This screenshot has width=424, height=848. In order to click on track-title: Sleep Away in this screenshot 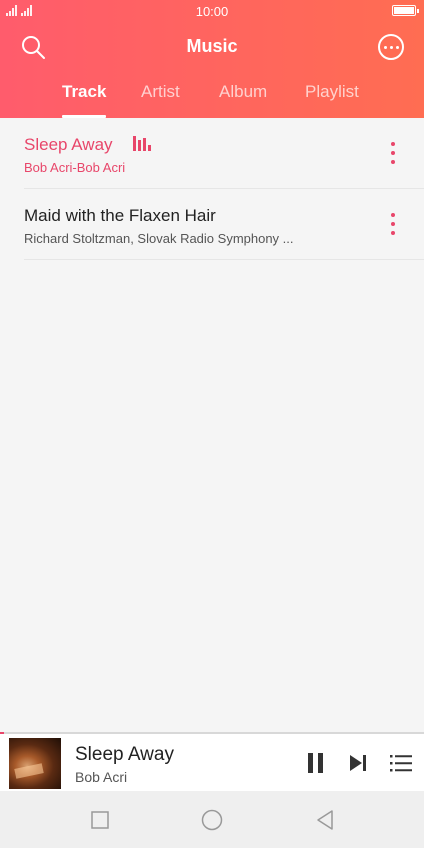, I will do `click(68, 144)`.